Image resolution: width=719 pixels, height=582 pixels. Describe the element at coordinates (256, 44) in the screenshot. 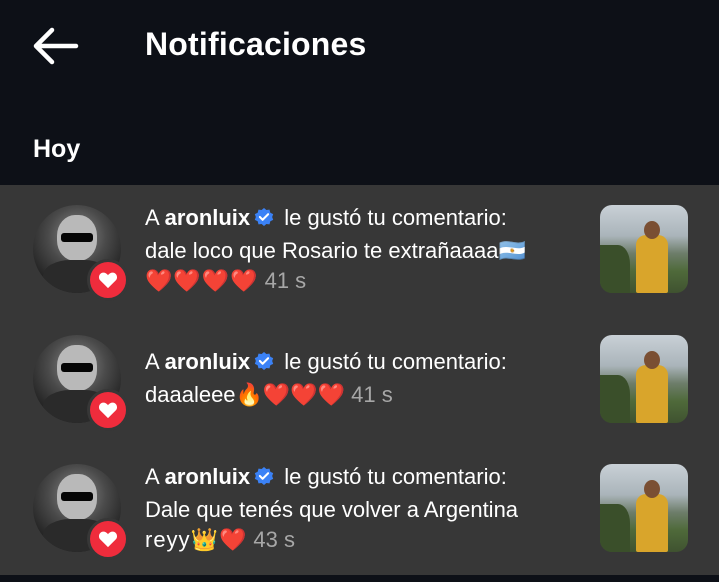

I see `page-title: Notificaciones` at that location.